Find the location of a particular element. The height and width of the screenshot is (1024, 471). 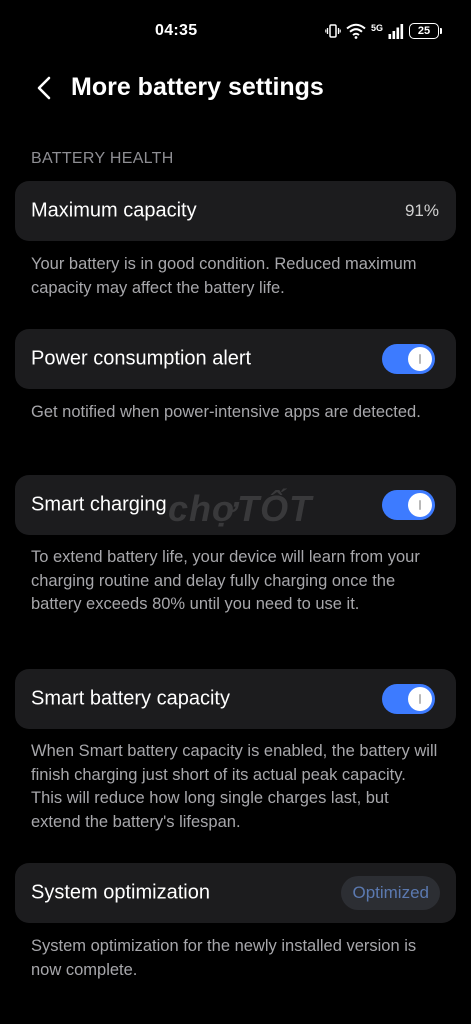

battery-icon: 25 is located at coordinates (425, 31).